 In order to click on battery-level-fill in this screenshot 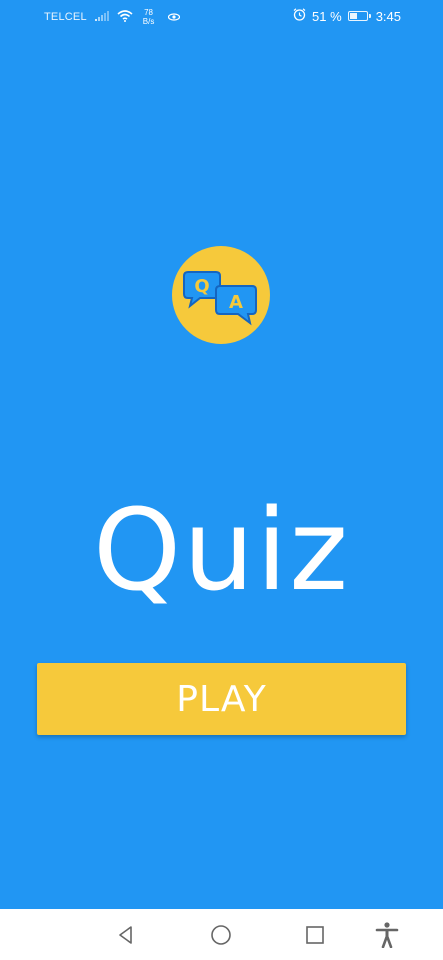, I will do `click(353, 16)`.